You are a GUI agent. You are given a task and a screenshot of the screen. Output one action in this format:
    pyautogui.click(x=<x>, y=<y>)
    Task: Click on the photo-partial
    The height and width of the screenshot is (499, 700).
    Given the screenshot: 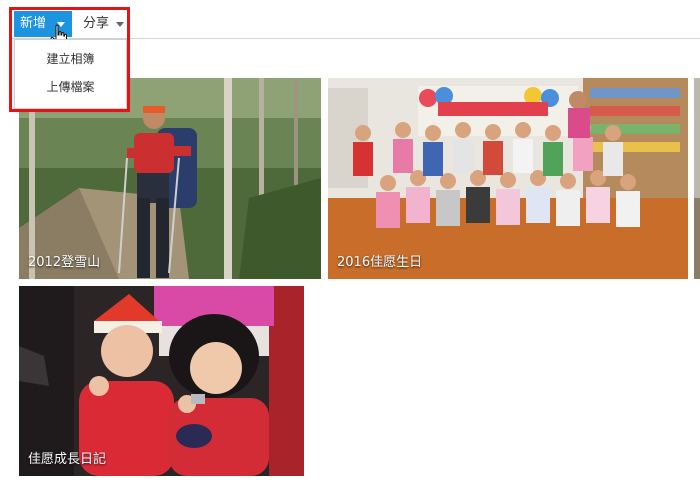 What is the action you would take?
    pyautogui.click(x=697, y=178)
    